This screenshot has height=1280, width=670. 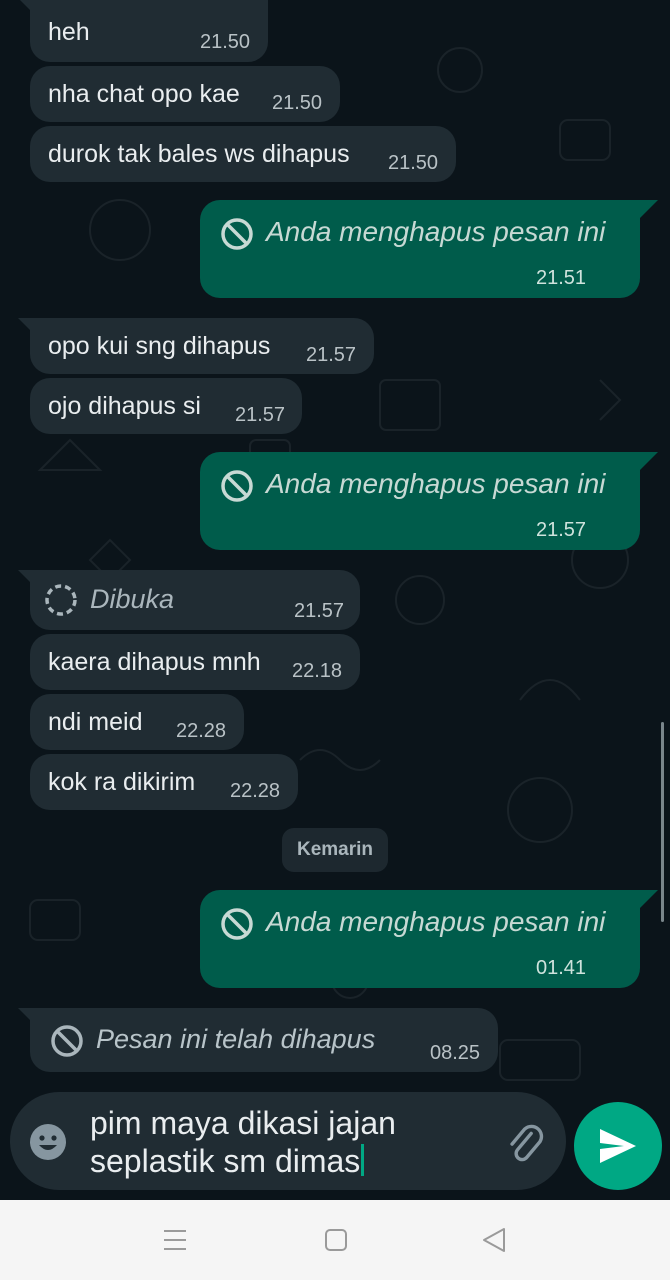 I want to click on emoji-icon, so click(x=48, y=1142).